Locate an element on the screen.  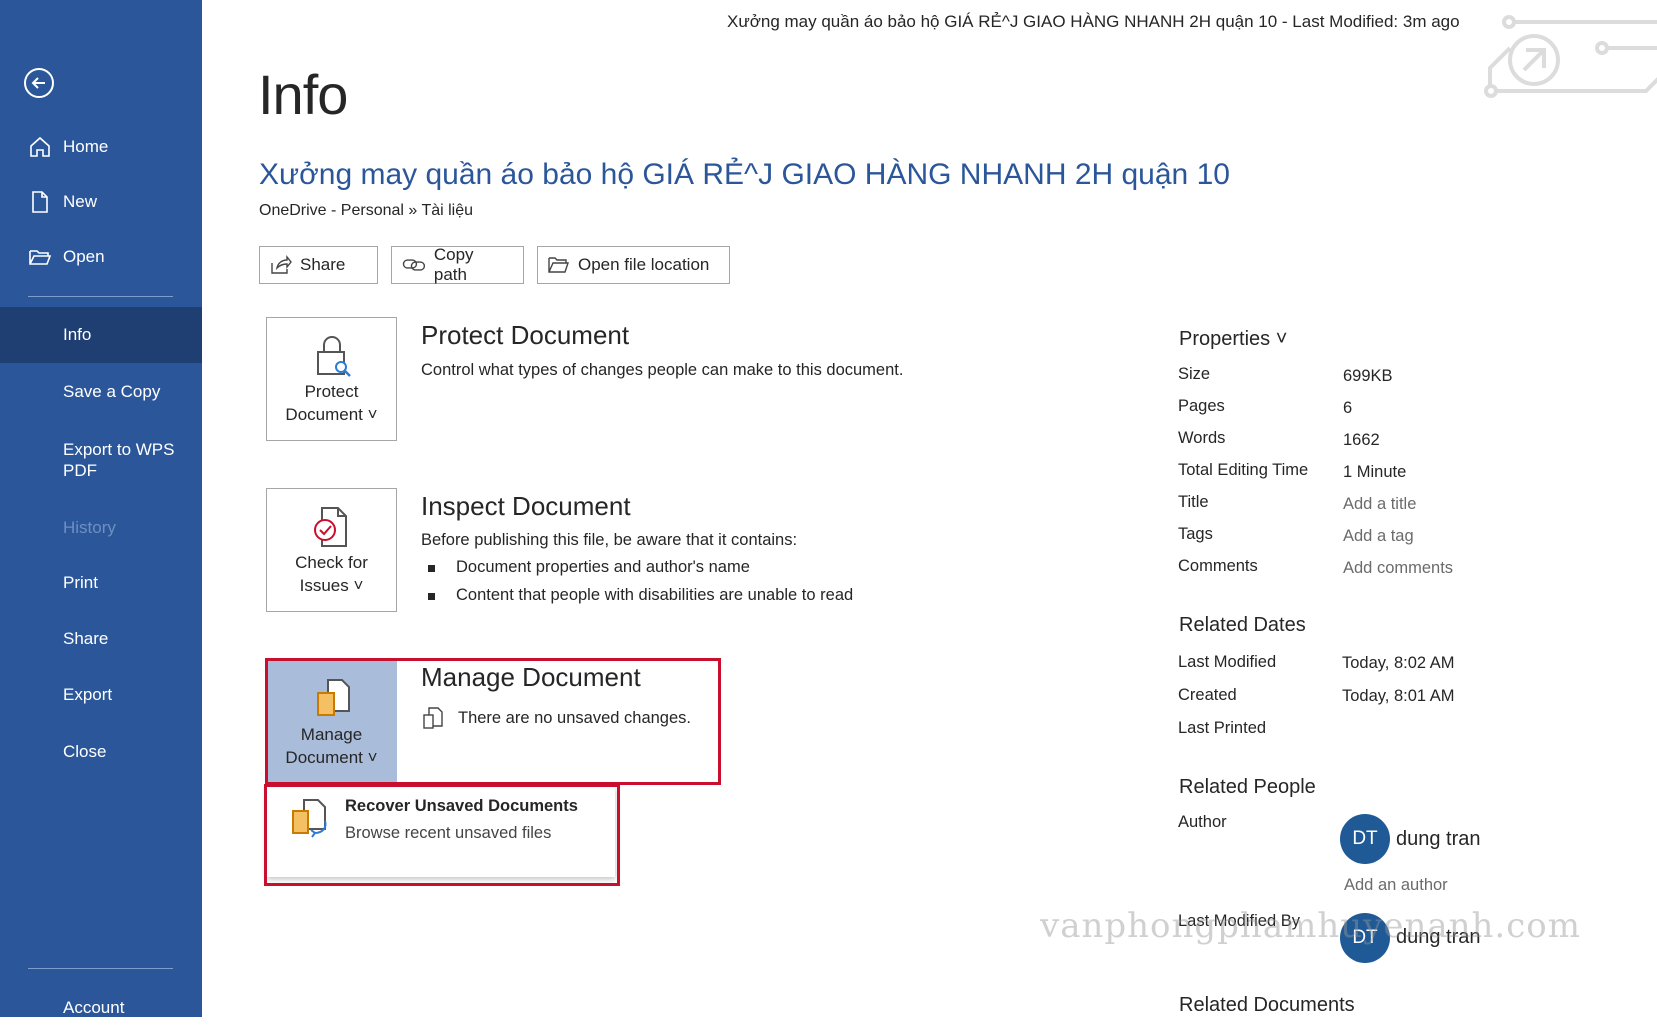
page-title: Info is located at coordinates (303, 94).